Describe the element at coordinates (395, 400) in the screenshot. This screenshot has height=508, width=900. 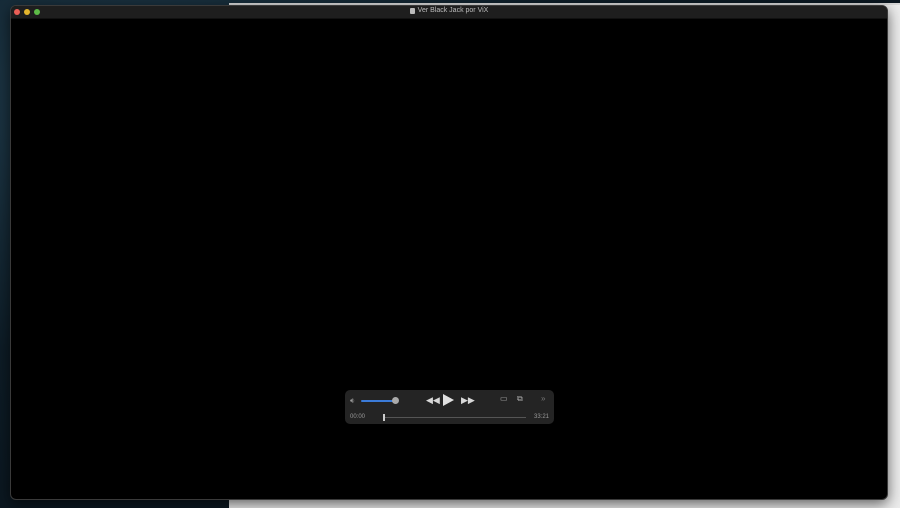
I see `volume-knob` at that location.